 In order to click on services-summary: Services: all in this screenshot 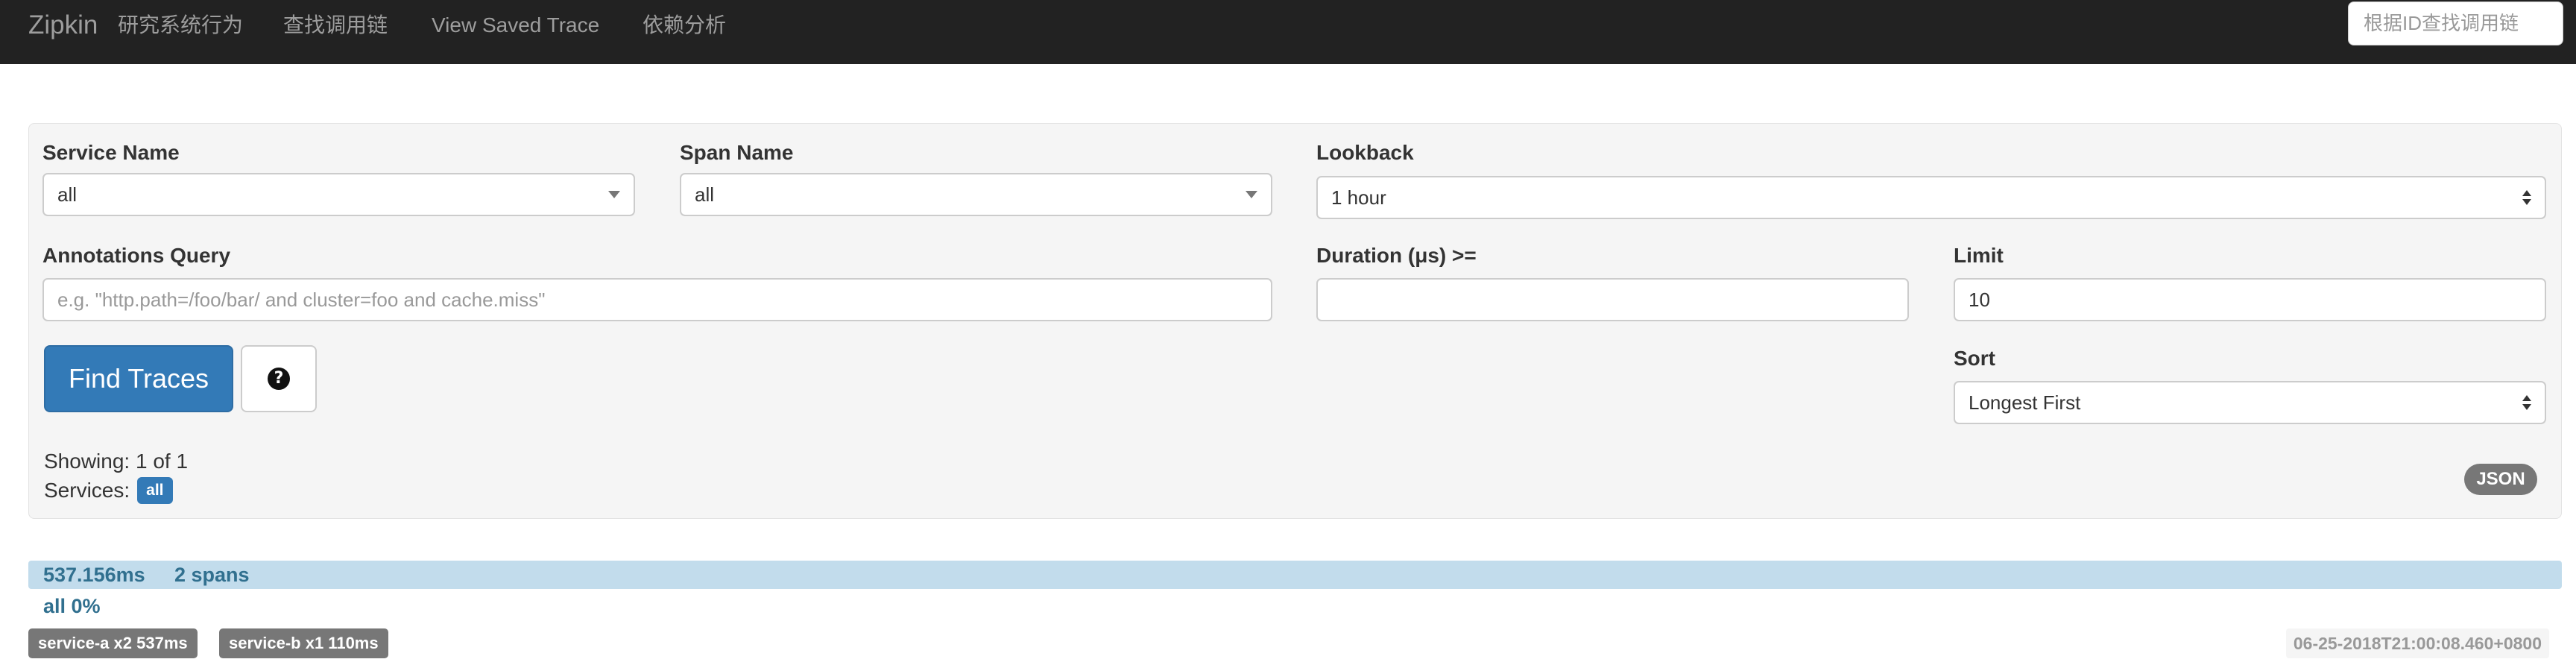, I will do `click(108, 491)`.